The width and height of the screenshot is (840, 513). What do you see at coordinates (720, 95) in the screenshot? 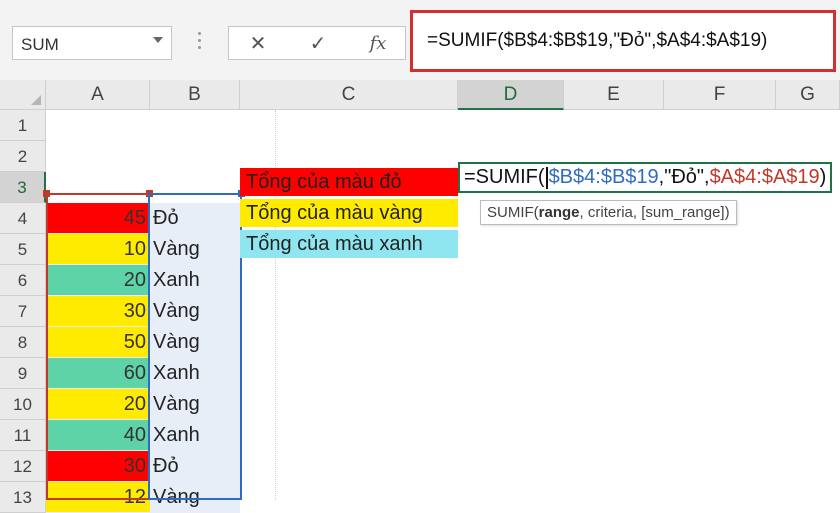
I see `column-header-f: F` at bounding box center [720, 95].